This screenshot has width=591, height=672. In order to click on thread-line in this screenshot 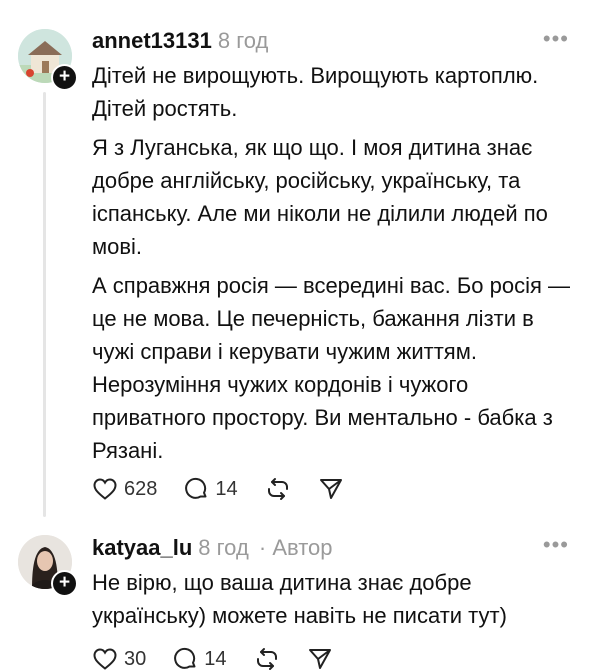, I will do `click(44, 304)`.